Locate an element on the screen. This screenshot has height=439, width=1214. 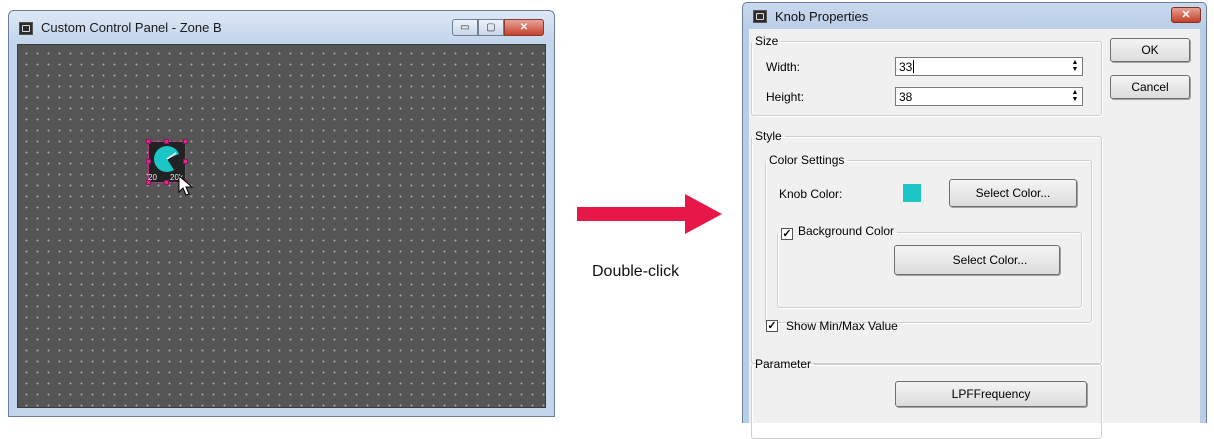
width-spinbox: 33 ▲ ▼ is located at coordinates (989, 66).